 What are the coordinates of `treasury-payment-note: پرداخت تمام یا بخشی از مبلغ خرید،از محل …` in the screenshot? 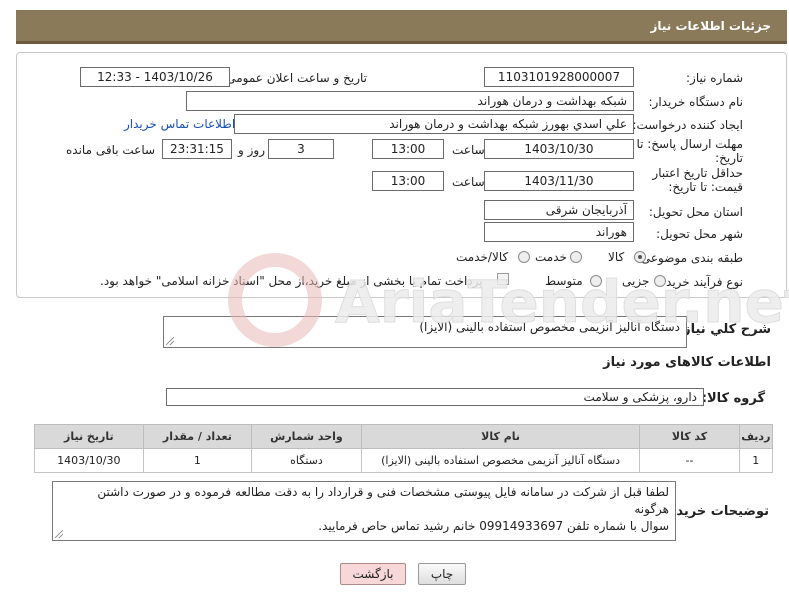 It's located at (291, 281).